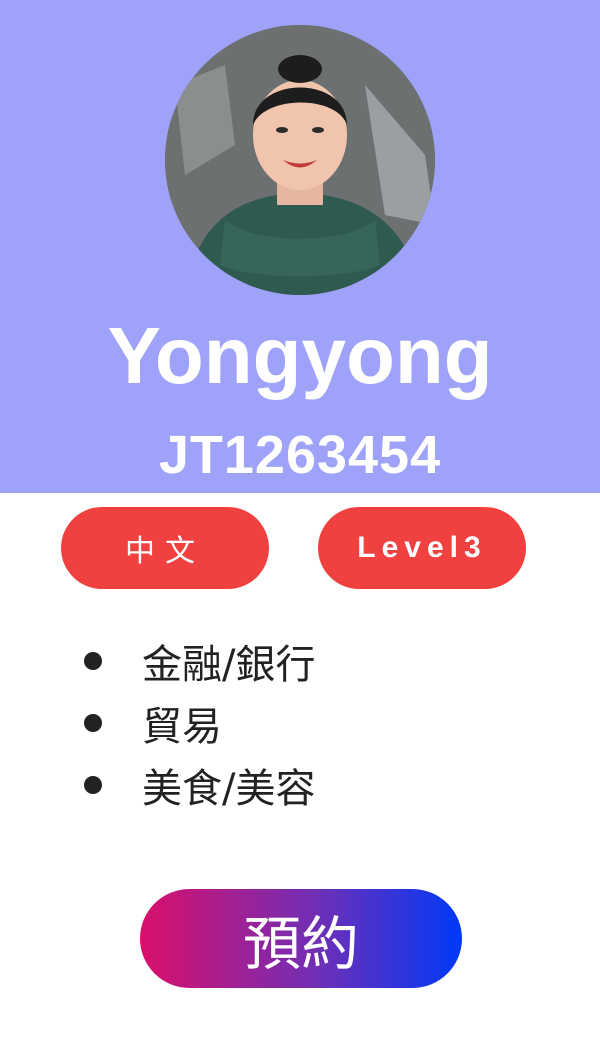 This screenshot has height=1050, width=600. What do you see at coordinates (182, 727) in the screenshot?
I see `category-label: 貿易` at bounding box center [182, 727].